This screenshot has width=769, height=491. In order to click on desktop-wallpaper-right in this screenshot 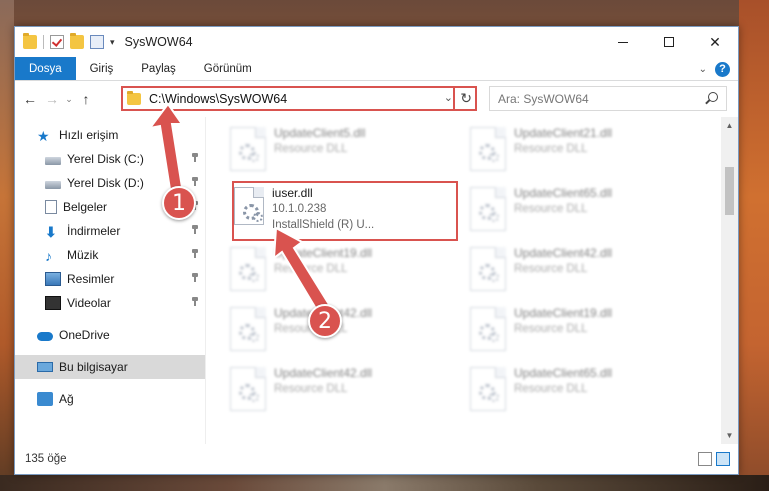, I will do `click(754, 245)`.